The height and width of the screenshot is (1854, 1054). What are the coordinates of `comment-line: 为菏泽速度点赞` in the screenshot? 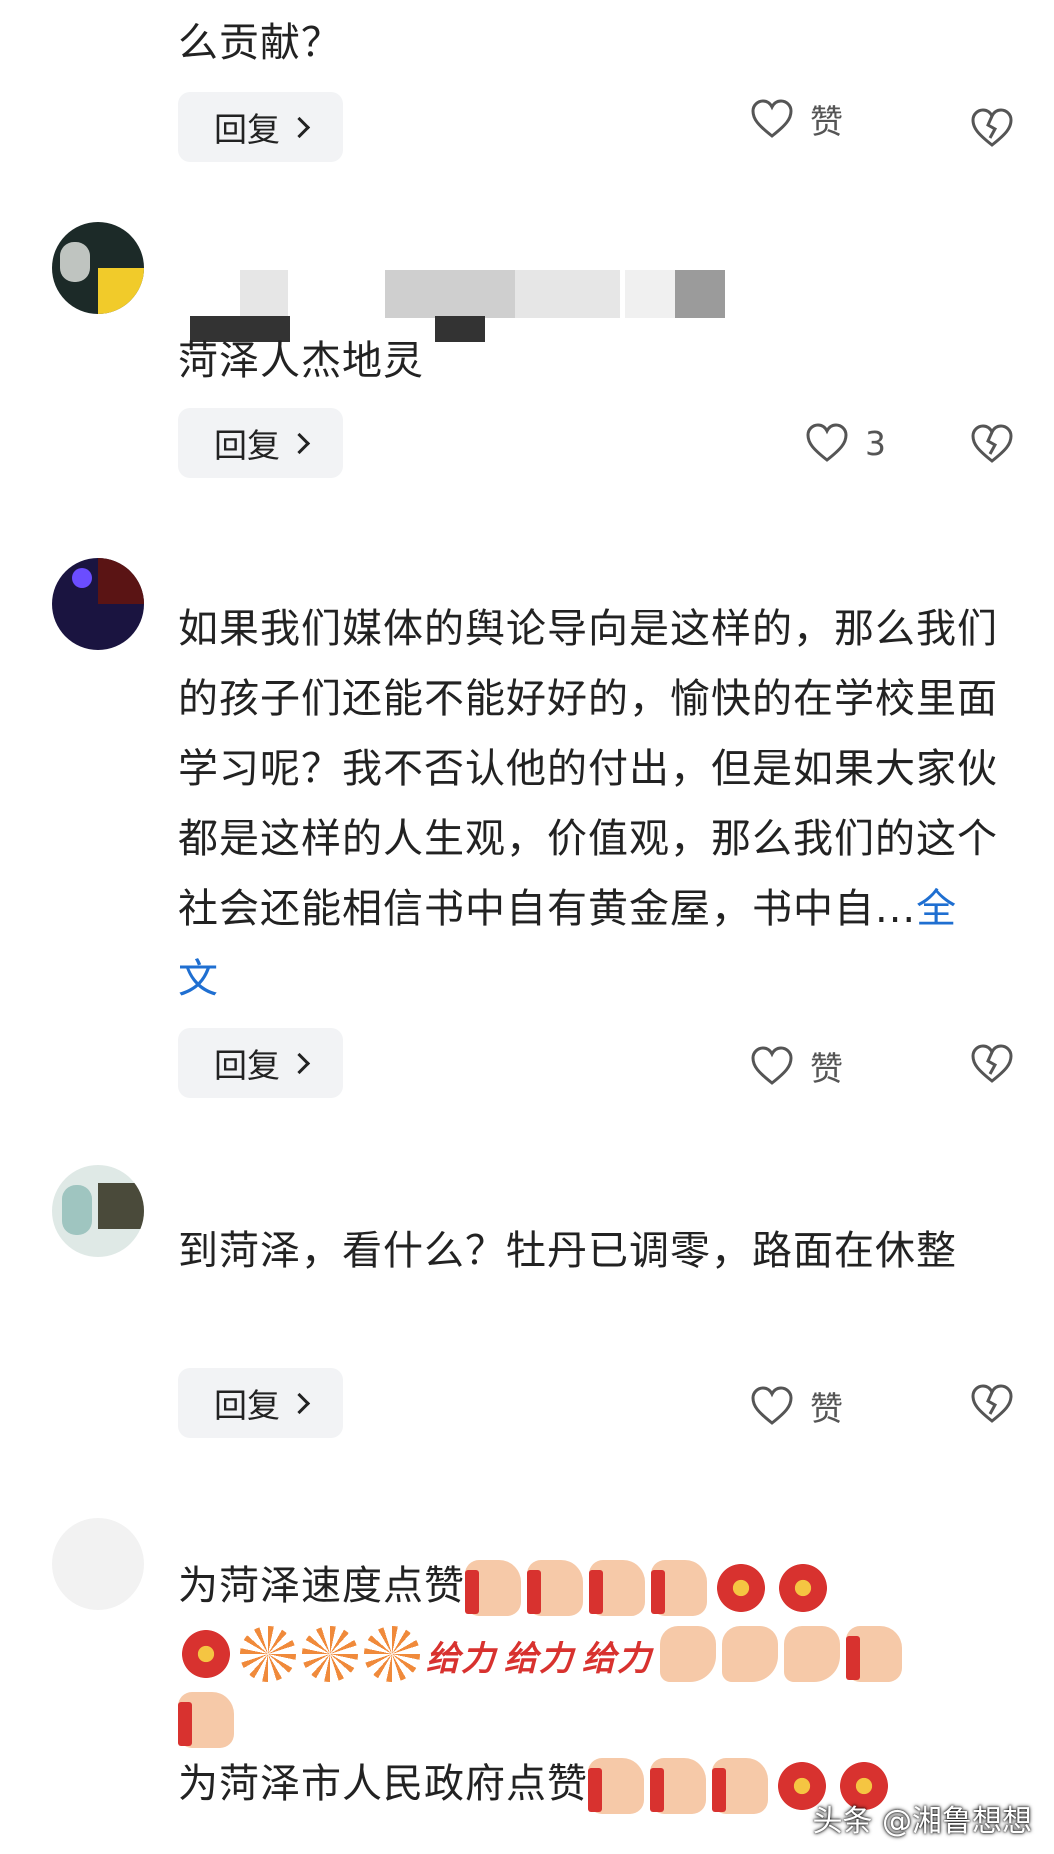 It's located at (321, 1586).